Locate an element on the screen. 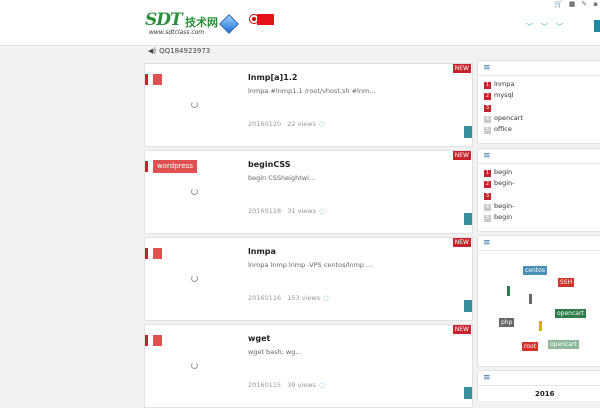 Image resolution: width=600 pixels, height=408 pixels. post-views: 39 views is located at coordinates (301, 385).